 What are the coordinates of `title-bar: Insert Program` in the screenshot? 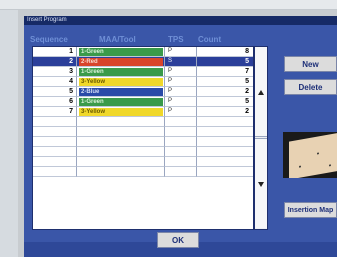 It's located at (180, 20).